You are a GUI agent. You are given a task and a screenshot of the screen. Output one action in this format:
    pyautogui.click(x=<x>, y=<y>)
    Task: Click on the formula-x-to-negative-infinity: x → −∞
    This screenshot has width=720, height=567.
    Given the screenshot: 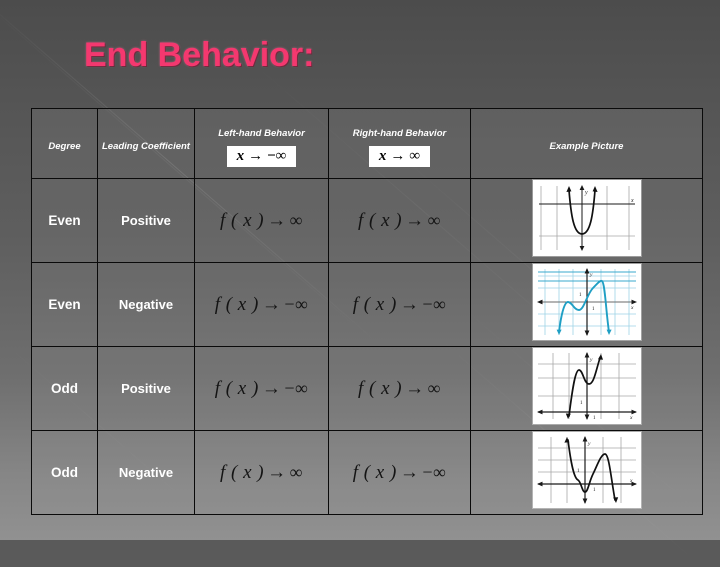 What is the action you would take?
    pyautogui.click(x=261, y=156)
    